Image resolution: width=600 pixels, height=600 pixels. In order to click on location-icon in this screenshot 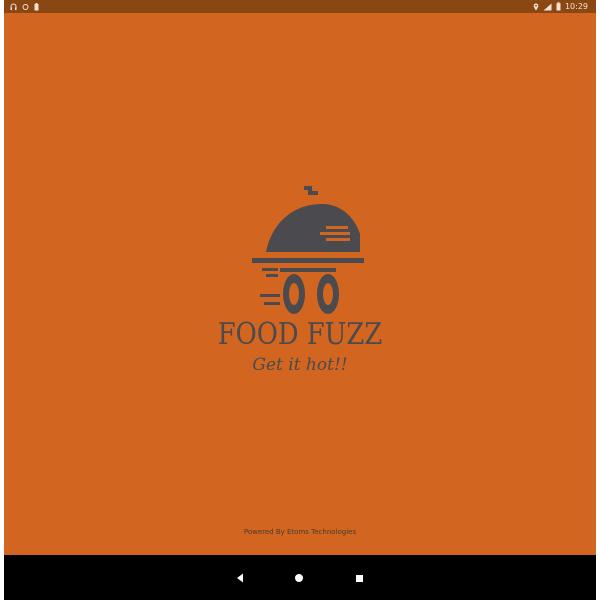, I will do `click(536, 7)`.